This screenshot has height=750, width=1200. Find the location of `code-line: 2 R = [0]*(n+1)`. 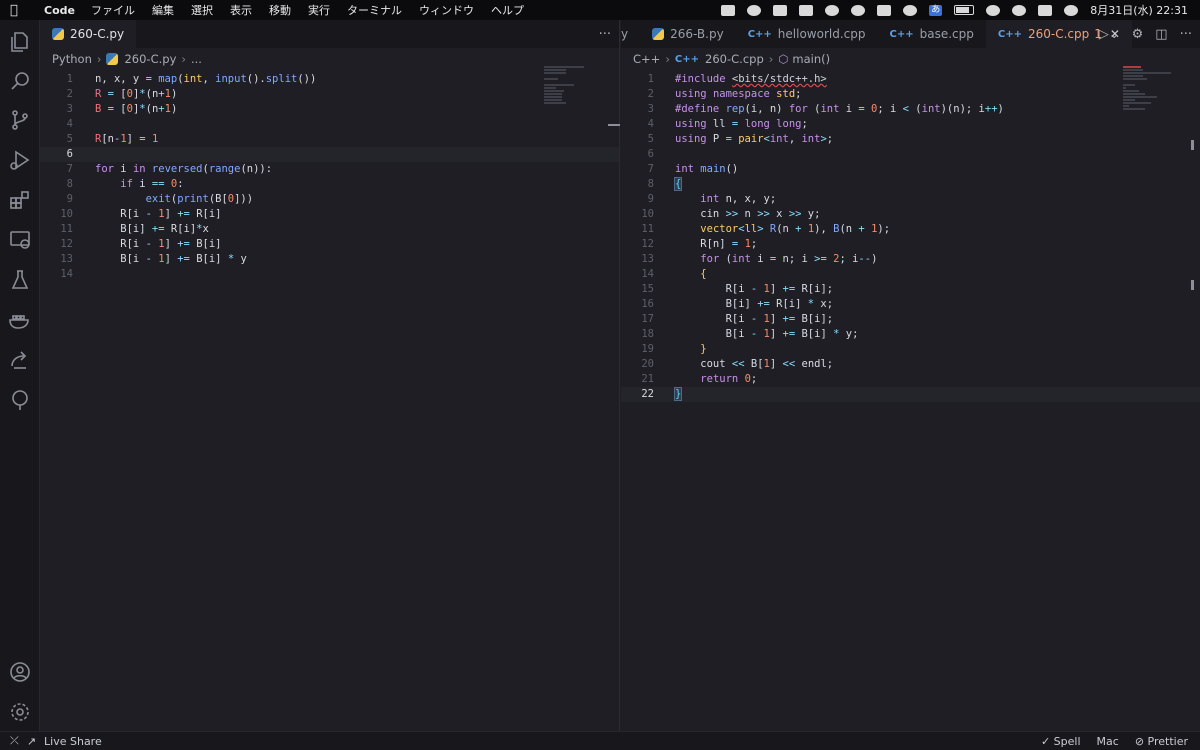

code-line: 2 R = [0]*(n+1) is located at coordinates (329, 94).